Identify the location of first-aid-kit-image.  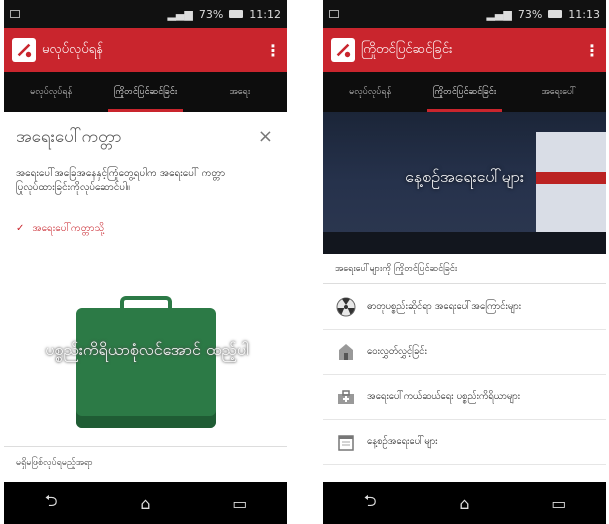
(146, 362).